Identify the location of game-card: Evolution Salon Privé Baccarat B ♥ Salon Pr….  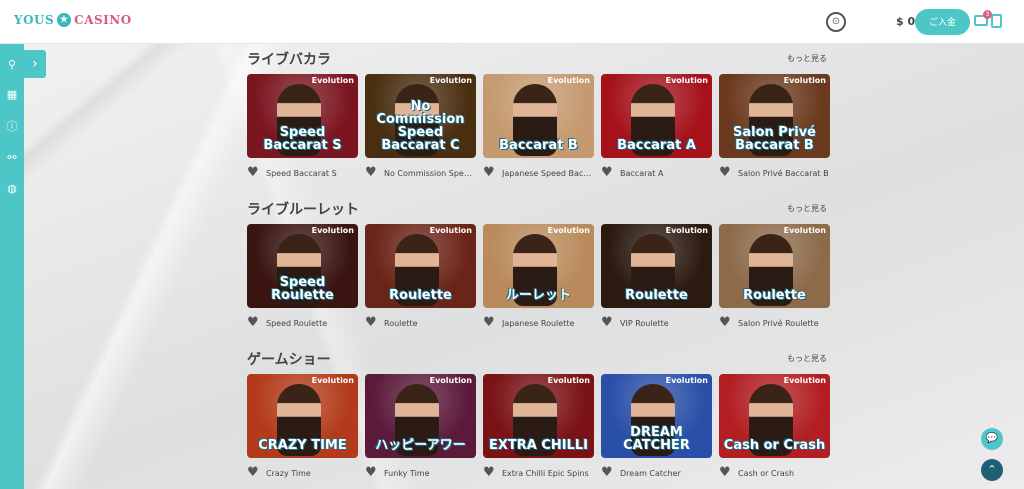
(774, 127).